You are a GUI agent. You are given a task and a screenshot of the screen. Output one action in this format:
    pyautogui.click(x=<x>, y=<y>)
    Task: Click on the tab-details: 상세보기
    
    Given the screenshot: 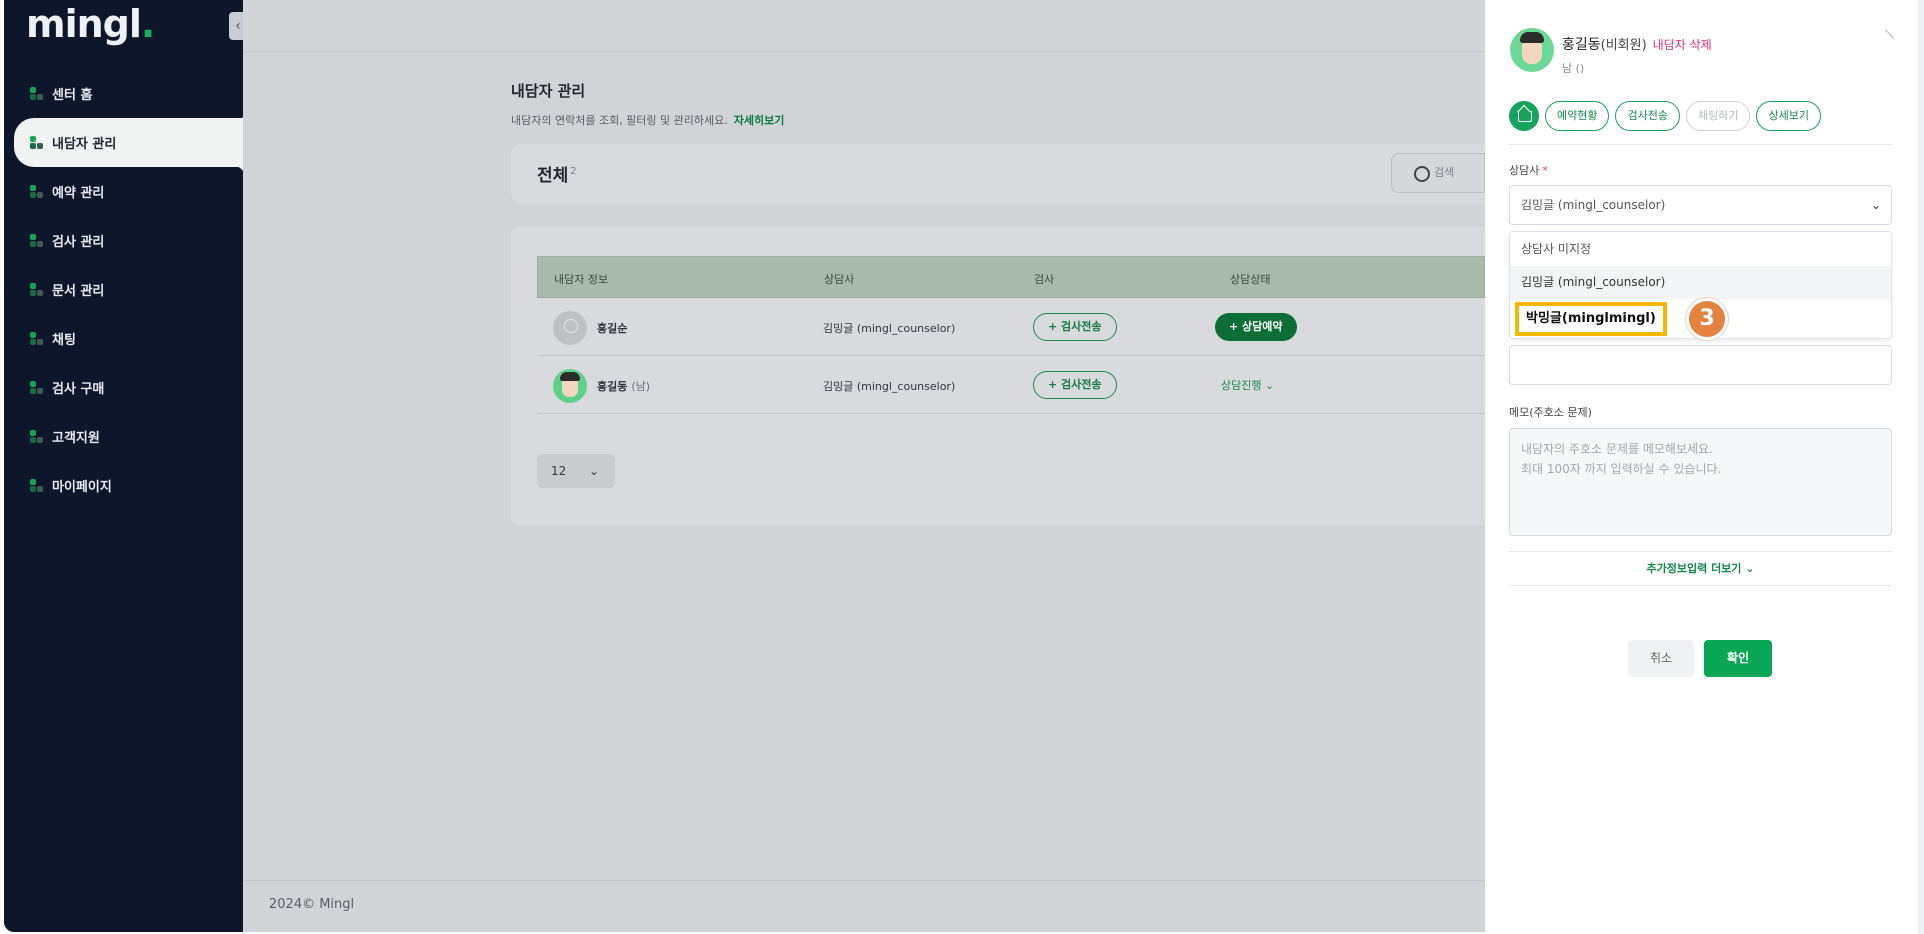 What is the action you would take?
    pyautogui.click(x=1788, y=116)
    